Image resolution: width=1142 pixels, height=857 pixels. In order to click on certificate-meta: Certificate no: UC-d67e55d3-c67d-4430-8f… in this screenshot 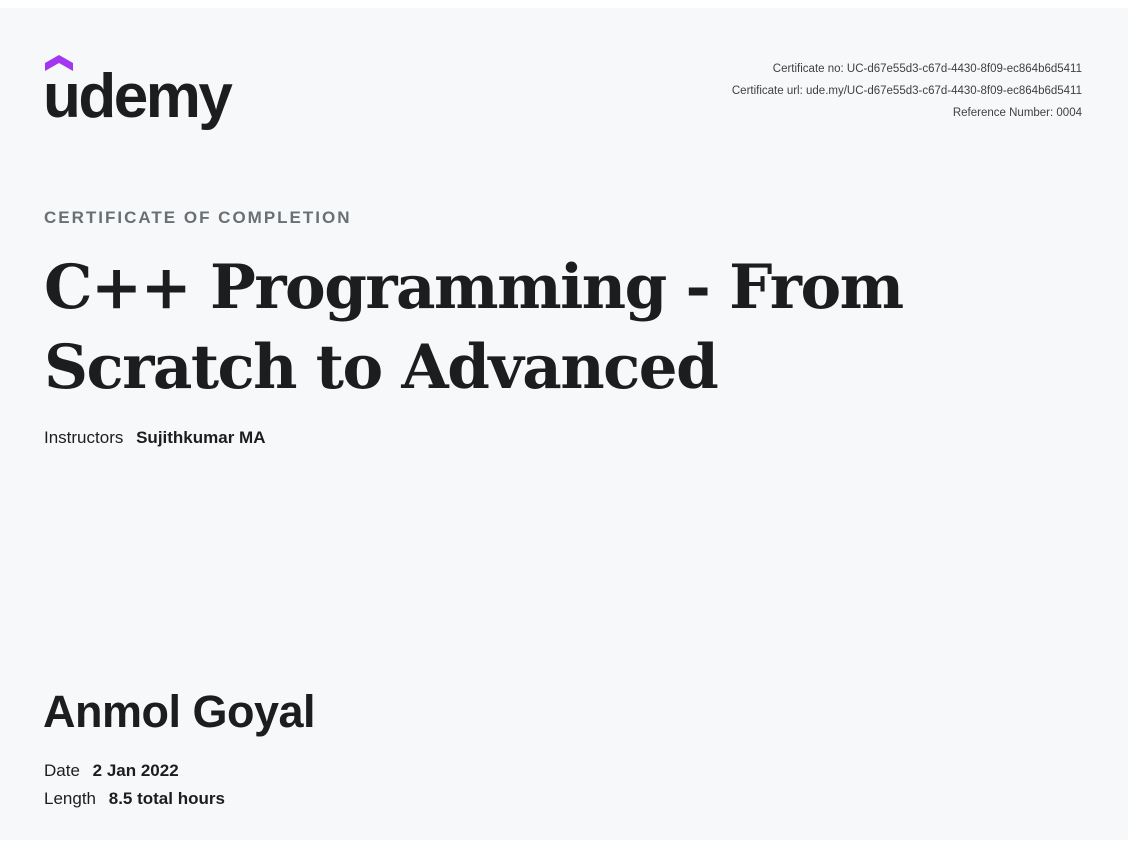, I will do `click(907, 91)`.